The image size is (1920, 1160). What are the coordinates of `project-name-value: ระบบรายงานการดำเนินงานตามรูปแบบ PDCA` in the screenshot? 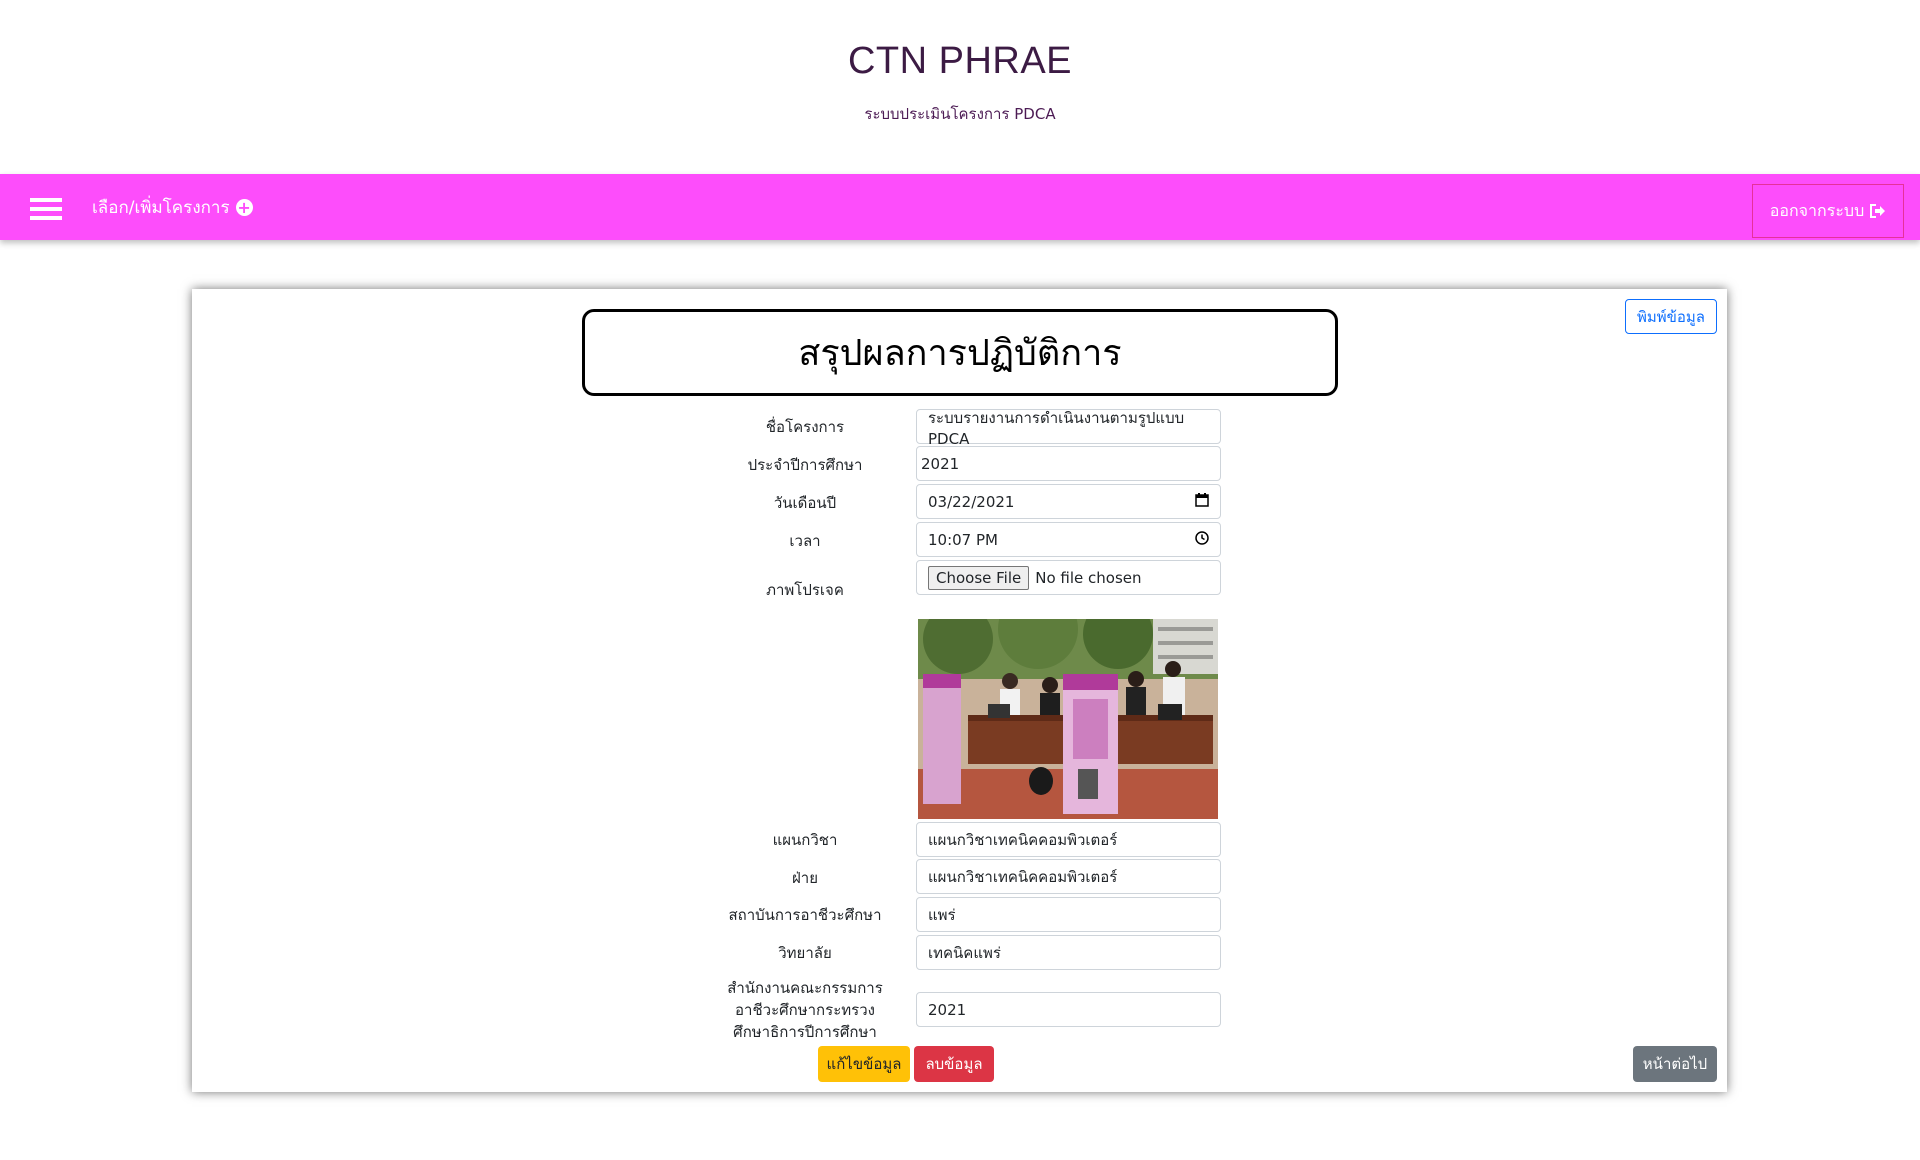 It's located at (1056, 428).